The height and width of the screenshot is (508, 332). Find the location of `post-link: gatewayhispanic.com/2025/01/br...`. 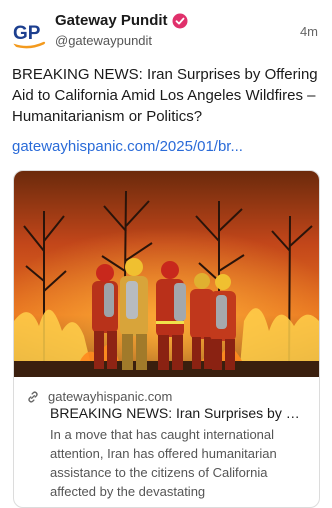

post-link: gatewayhispanic.com/2025/01/br... is located at coordinates (167, 146).